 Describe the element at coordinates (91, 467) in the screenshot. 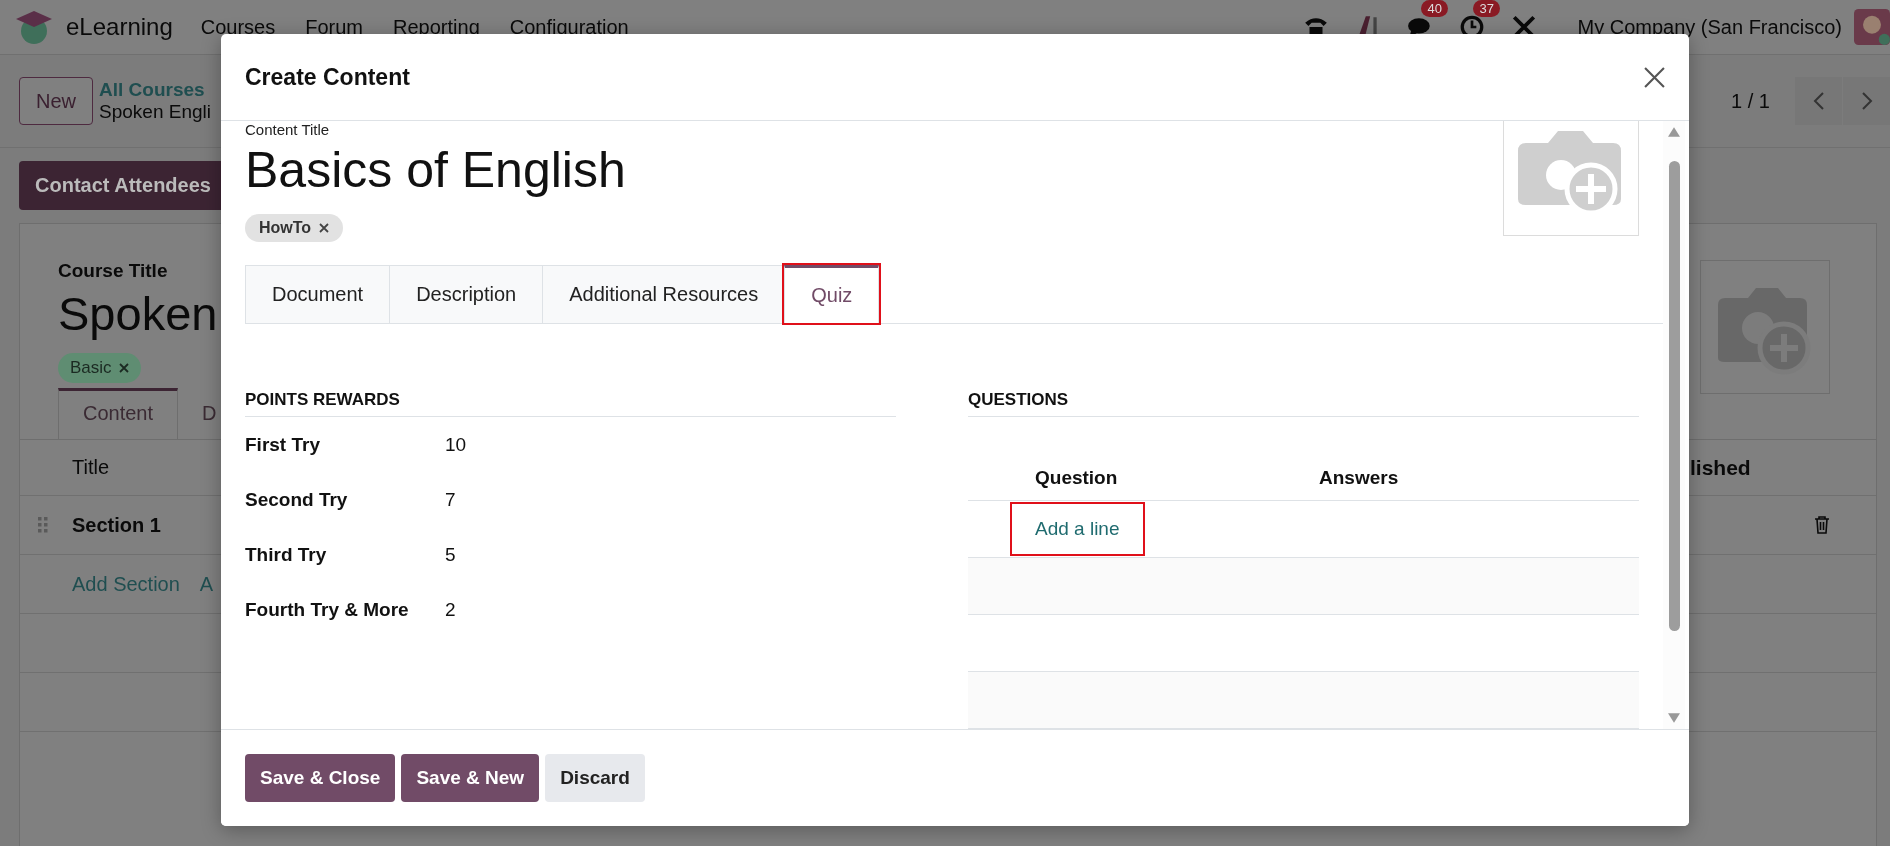

I see `column-header: Title` at that location.